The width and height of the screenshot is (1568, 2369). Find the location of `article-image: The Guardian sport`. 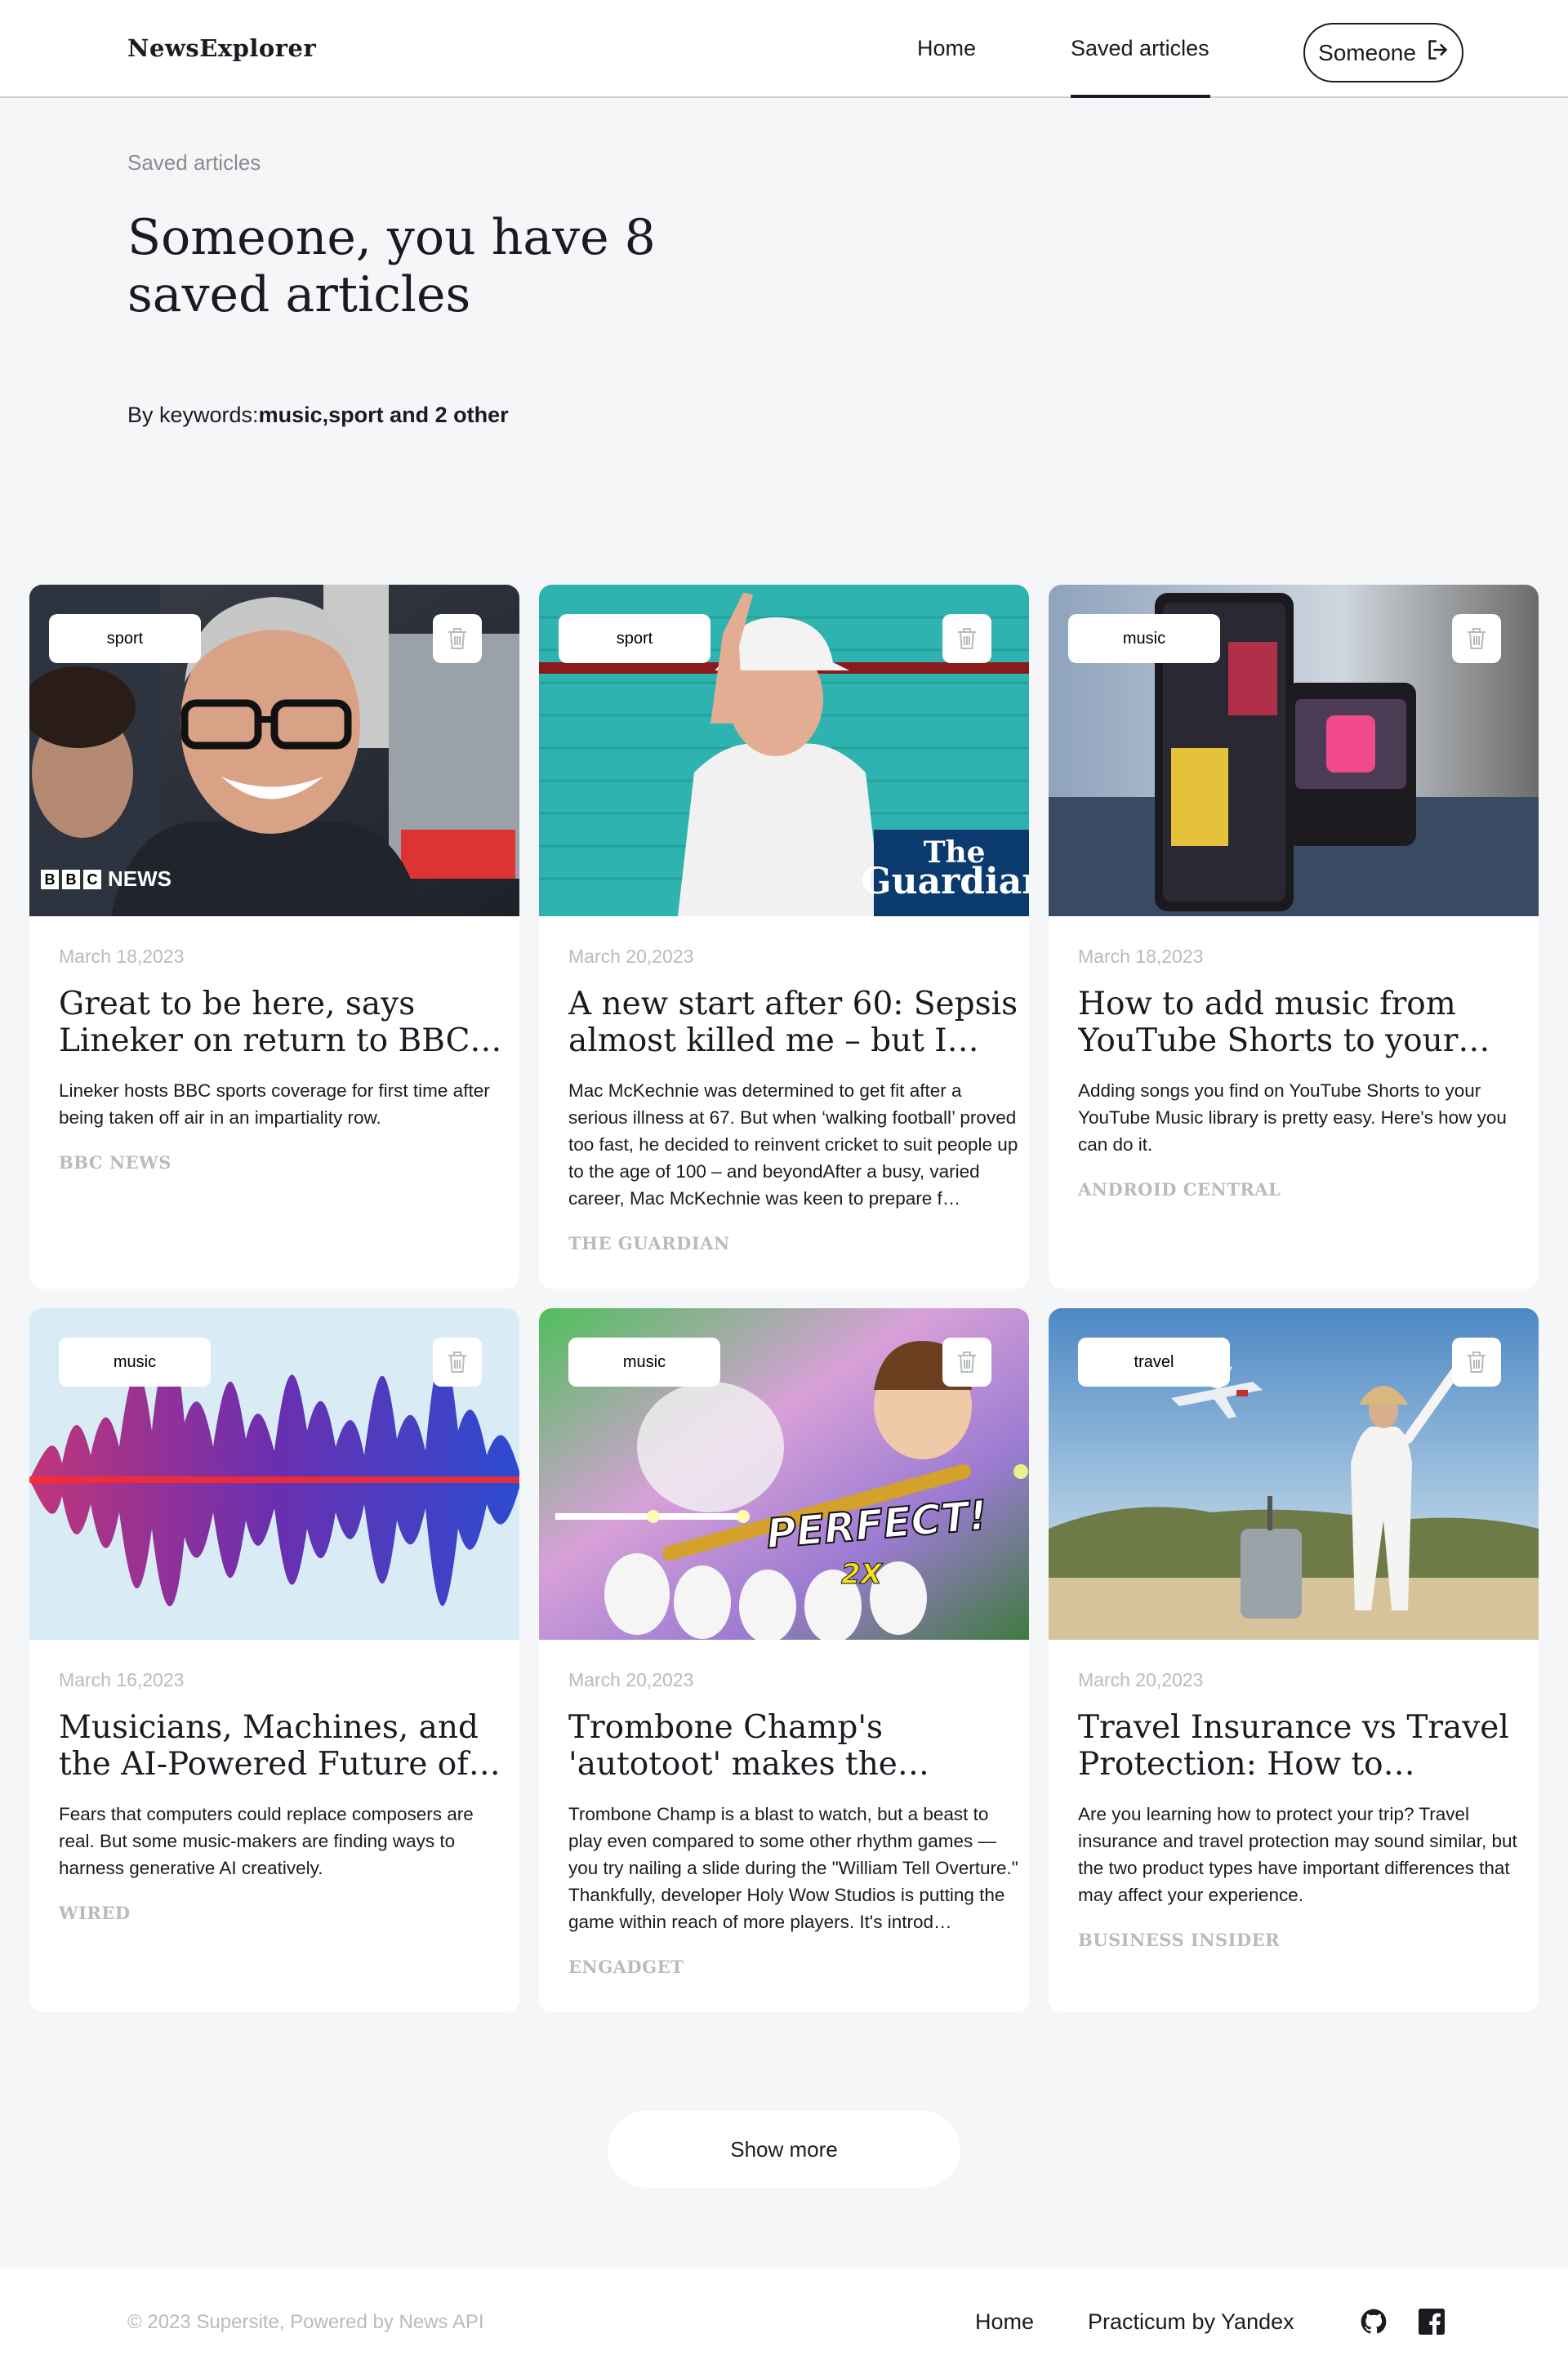

article-image: The Guardian sport is located at coordinates (784, 750).